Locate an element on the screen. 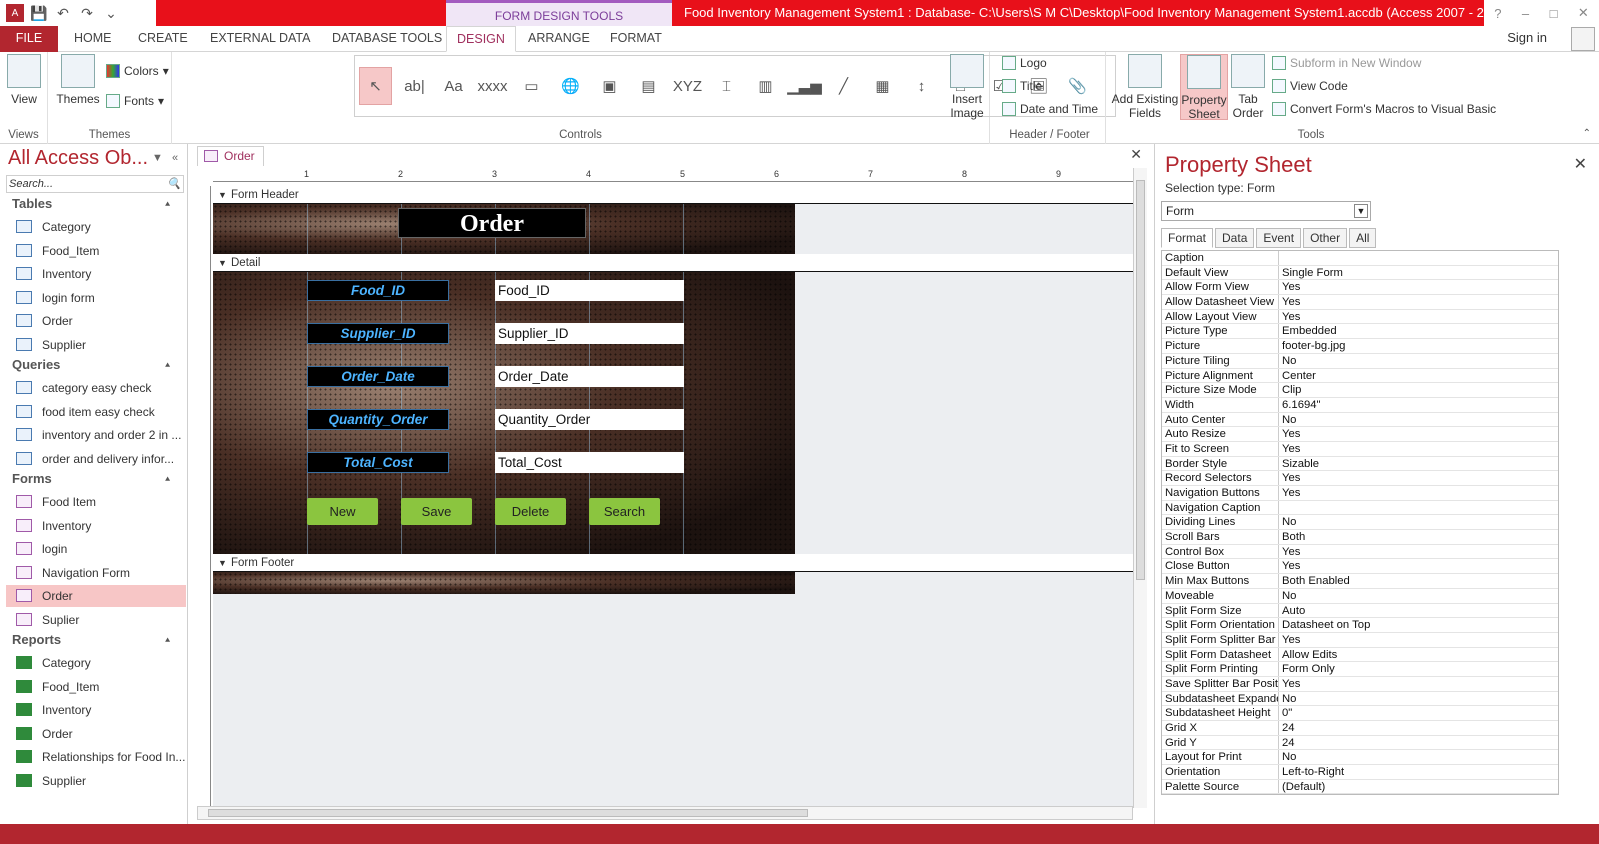 The width and height of the screenshot is (1599, 844). close-icon: ✕ is located at coordinates (1580, 164).